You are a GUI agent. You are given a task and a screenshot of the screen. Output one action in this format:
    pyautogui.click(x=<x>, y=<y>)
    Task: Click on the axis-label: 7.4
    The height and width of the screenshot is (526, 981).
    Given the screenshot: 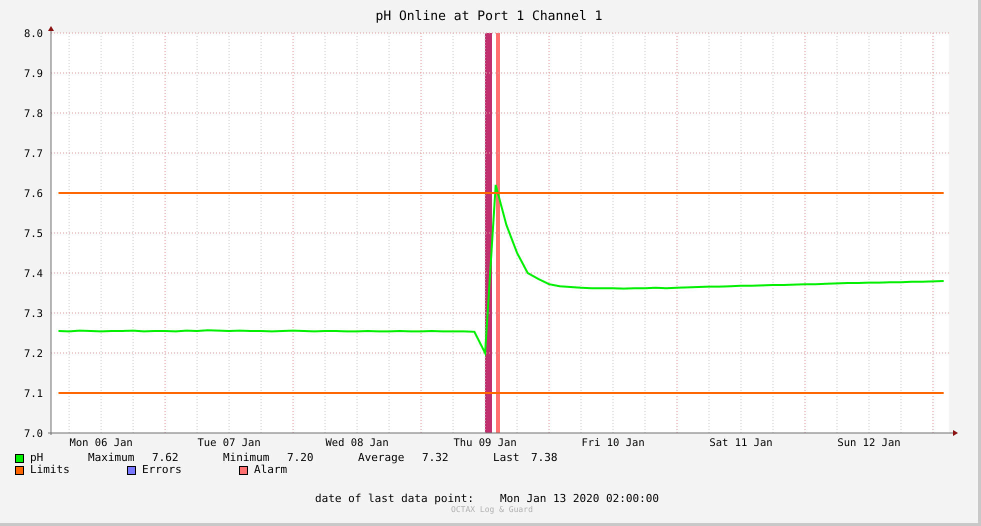 What is the action you would take?
    pyautogui.click(x=33, y=274)
    